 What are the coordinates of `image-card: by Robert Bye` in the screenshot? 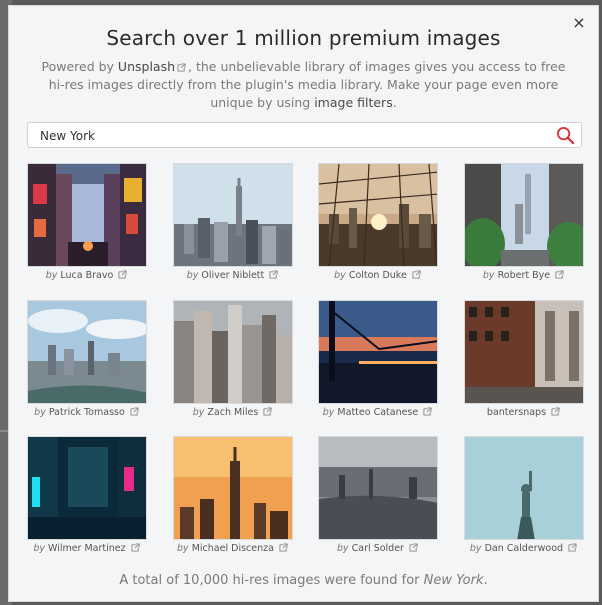 It's located at (524, 222).